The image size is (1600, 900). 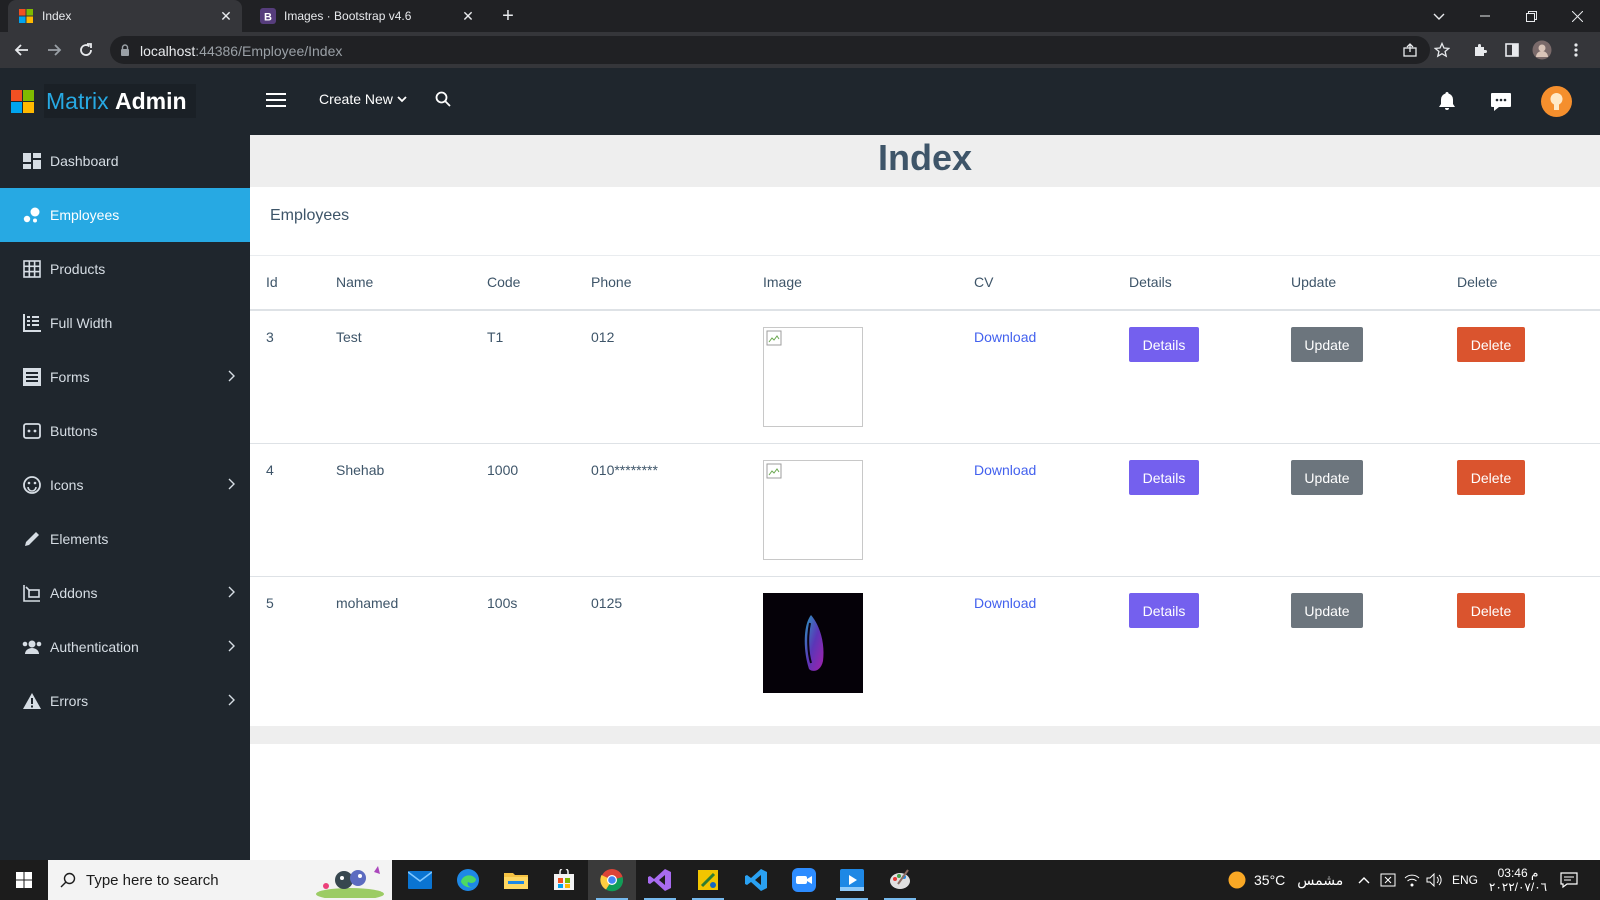 I want to click on video-editor-icon, so click(x=852, y=880).